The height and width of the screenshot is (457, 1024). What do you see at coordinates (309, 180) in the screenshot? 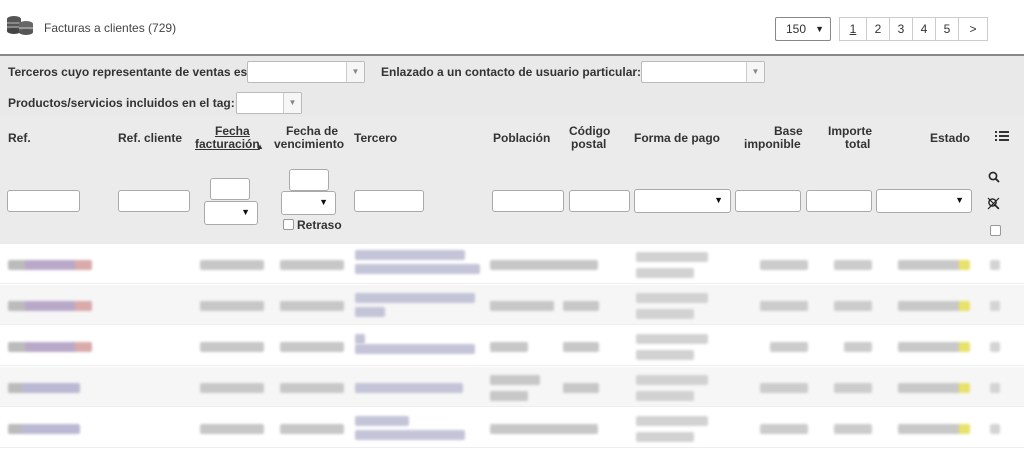
I see `search-due-day-input` at bounding box center [309, 180].